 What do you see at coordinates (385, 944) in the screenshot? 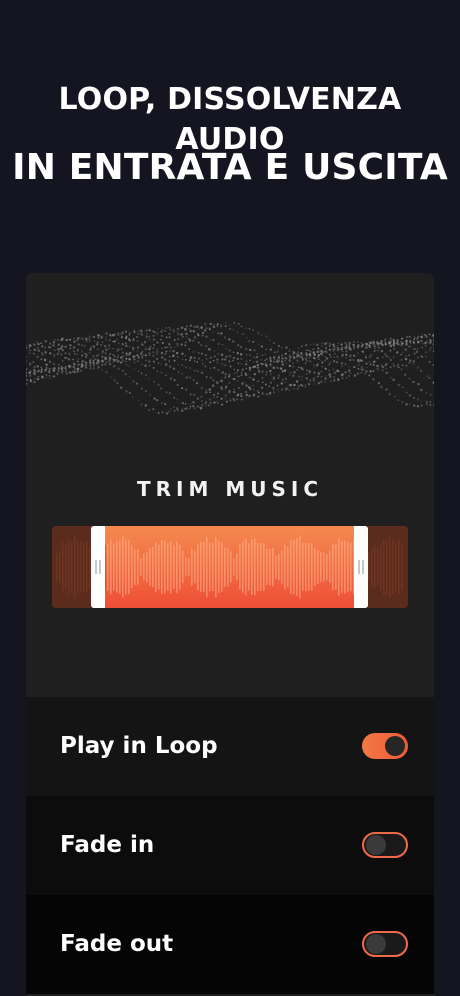
I see `fade-out-toggle` at bounding box center [385, 944].